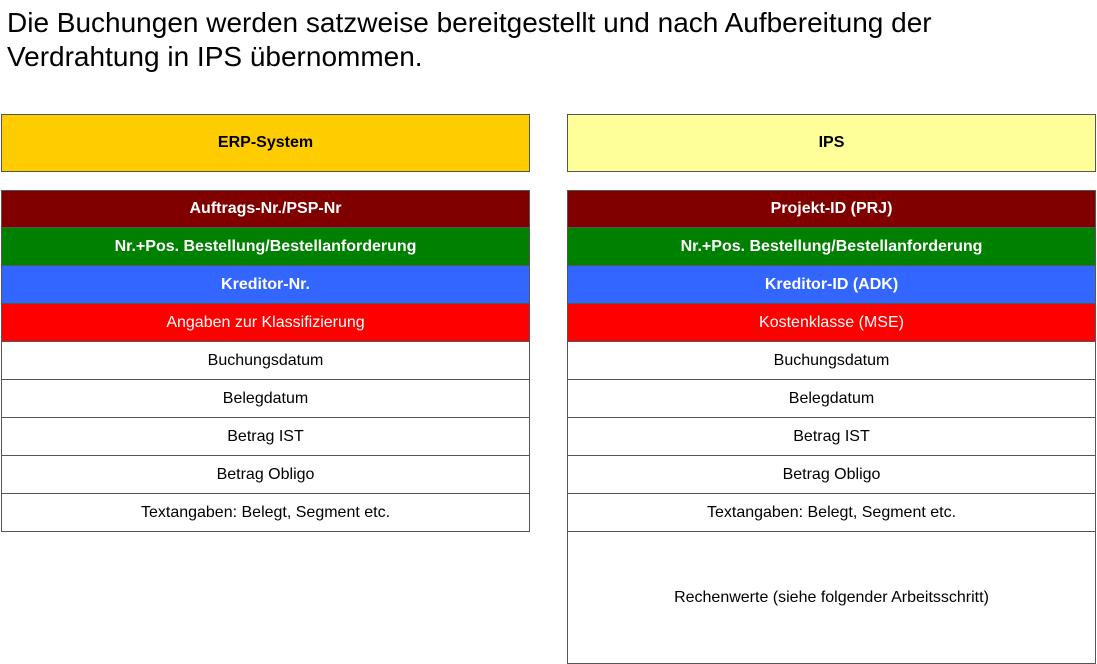  Describe the element at coordinates (831, 513) in the screenshot. I see `ips-field-text-info: Textangaben: Belegt, Segment etc.` at that location.